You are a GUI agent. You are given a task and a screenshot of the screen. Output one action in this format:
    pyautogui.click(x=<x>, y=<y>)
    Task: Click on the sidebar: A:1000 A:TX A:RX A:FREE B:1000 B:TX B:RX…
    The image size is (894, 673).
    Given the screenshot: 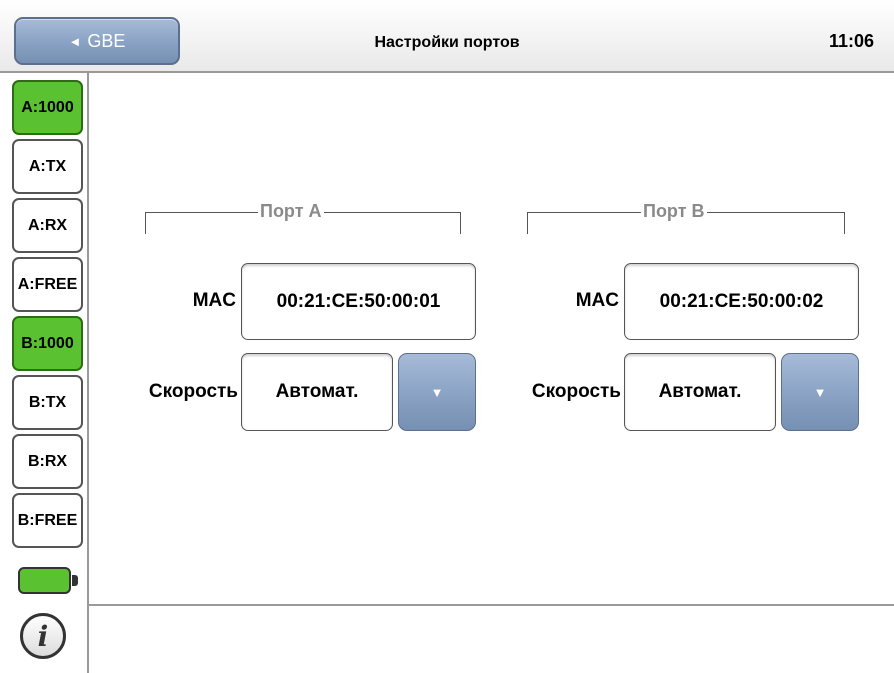 What is the action you would take?
    pyautogui.click(x=44, y=373)
    